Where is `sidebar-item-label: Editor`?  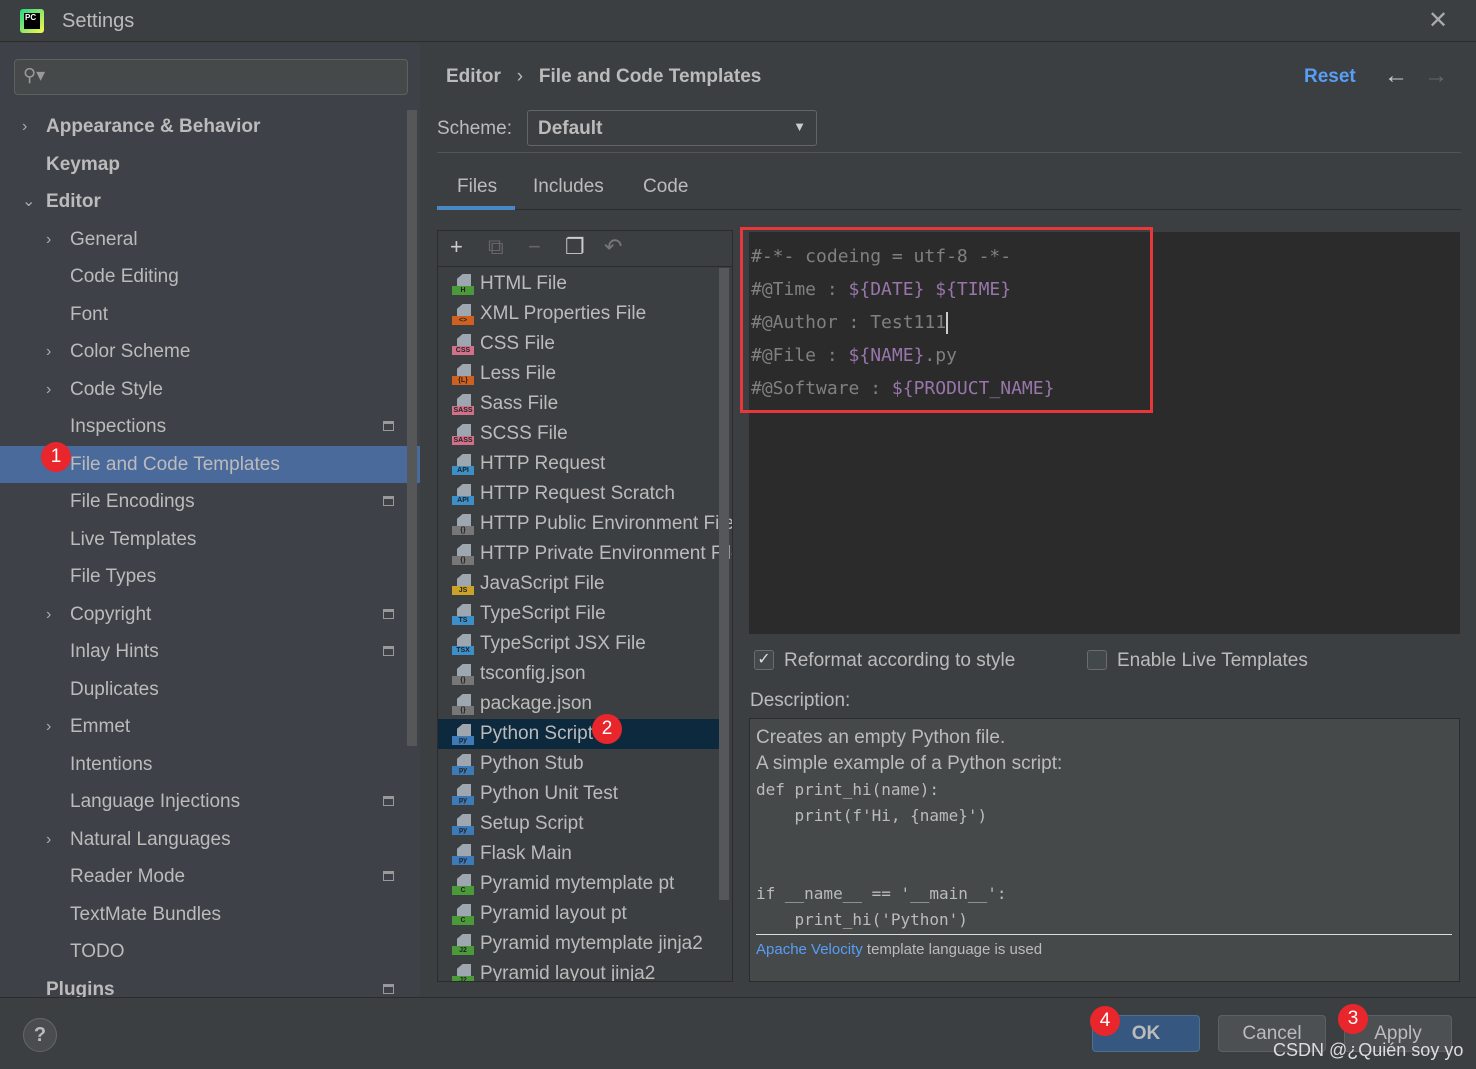 sidebar-item-label: Editor is located at coordinates (73, 201).